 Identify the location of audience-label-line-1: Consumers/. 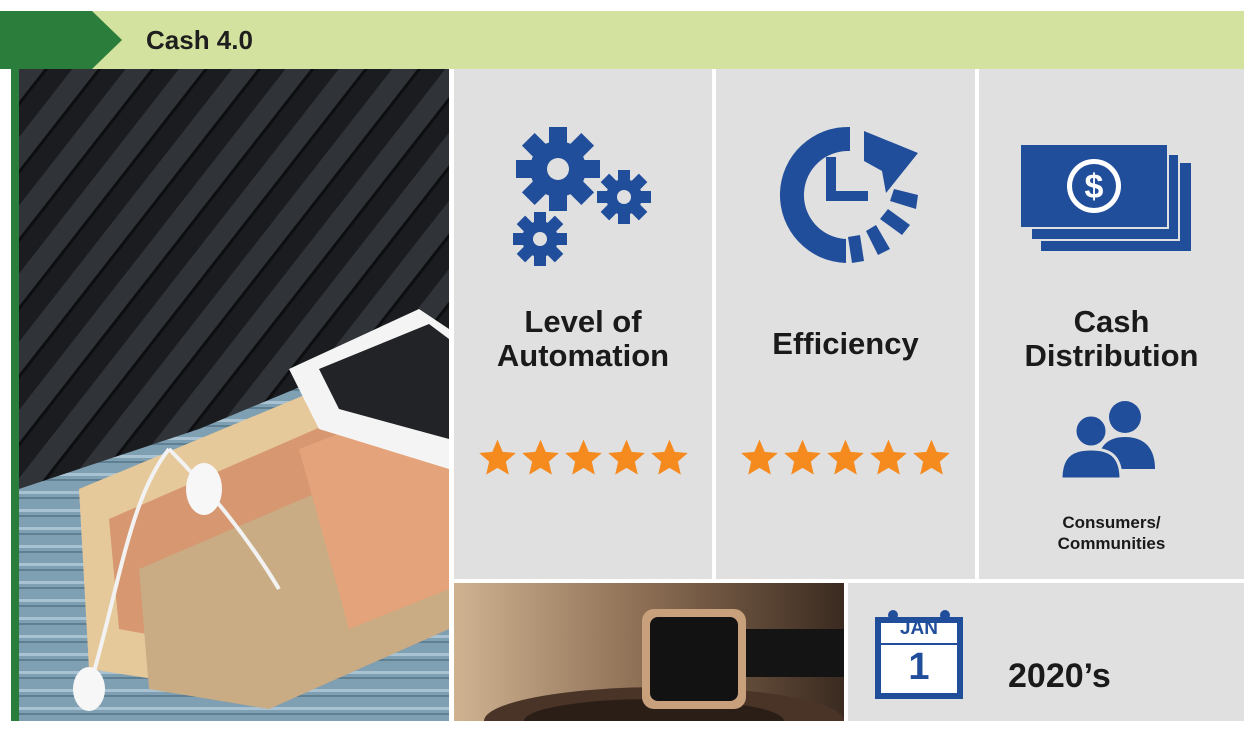
(1111, 522).